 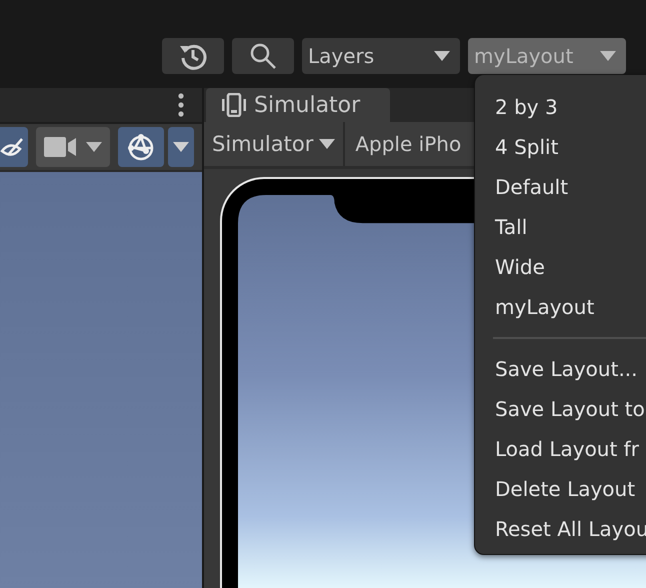 I want to click on history-button, so click(x=193, y=56).